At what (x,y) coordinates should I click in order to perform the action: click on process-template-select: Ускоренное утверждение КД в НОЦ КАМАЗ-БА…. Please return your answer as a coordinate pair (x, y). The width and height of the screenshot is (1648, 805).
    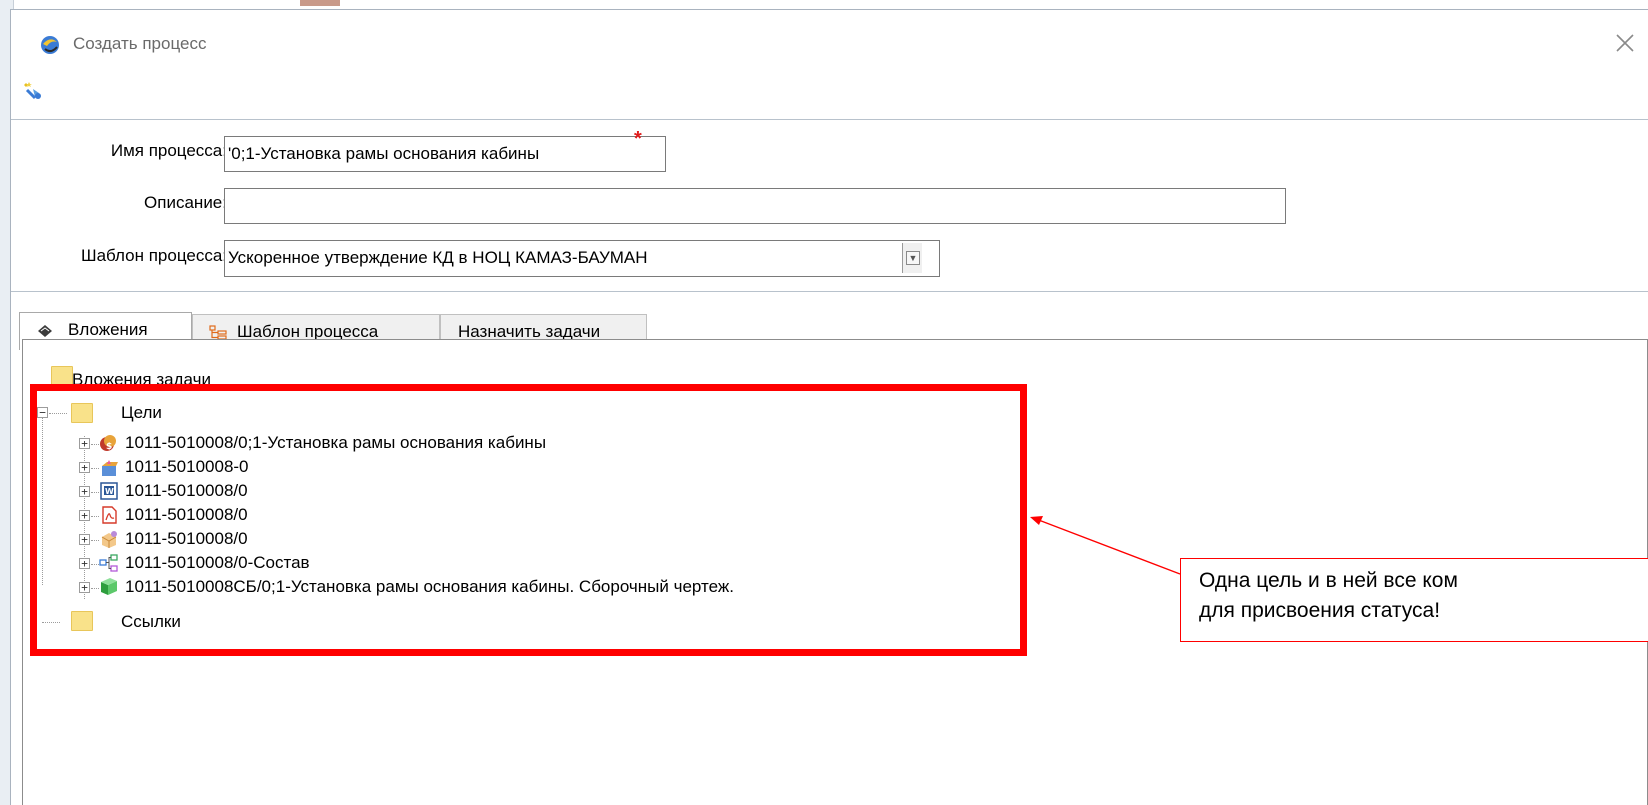
    Looking at the image, I should click on (582, 258).